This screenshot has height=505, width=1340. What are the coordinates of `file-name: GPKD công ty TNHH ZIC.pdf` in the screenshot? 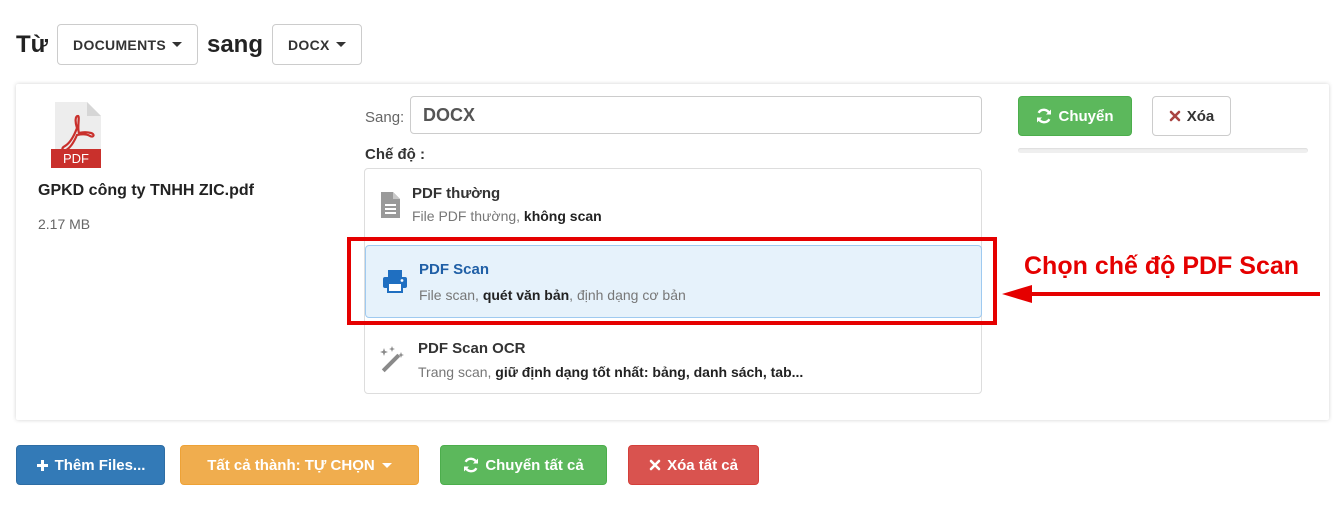 It's located at (146, 190).